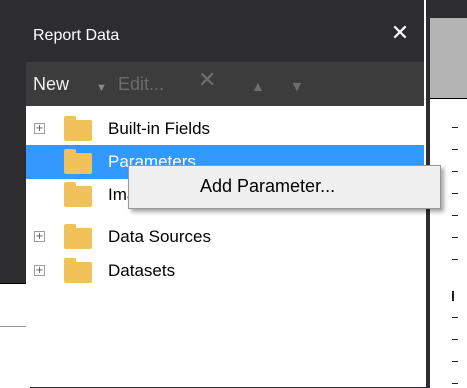 The image size is (467, 388). I want to click on panel-title: Report Data, so click(76, 35).